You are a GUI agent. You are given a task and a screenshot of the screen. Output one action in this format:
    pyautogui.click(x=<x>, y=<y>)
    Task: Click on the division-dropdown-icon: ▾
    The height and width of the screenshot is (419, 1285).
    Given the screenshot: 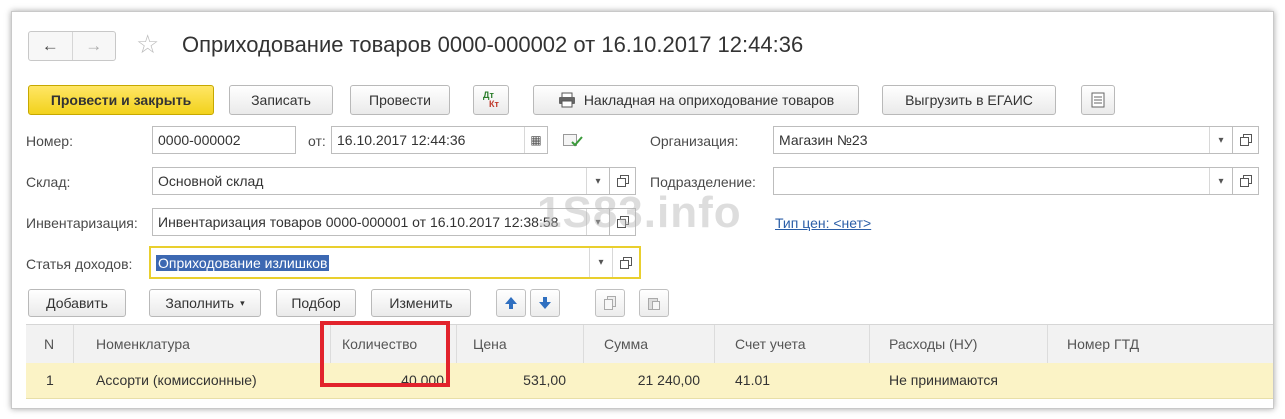 What is the action you would take?
    pyautogui.click(x=1220, y=181)
    